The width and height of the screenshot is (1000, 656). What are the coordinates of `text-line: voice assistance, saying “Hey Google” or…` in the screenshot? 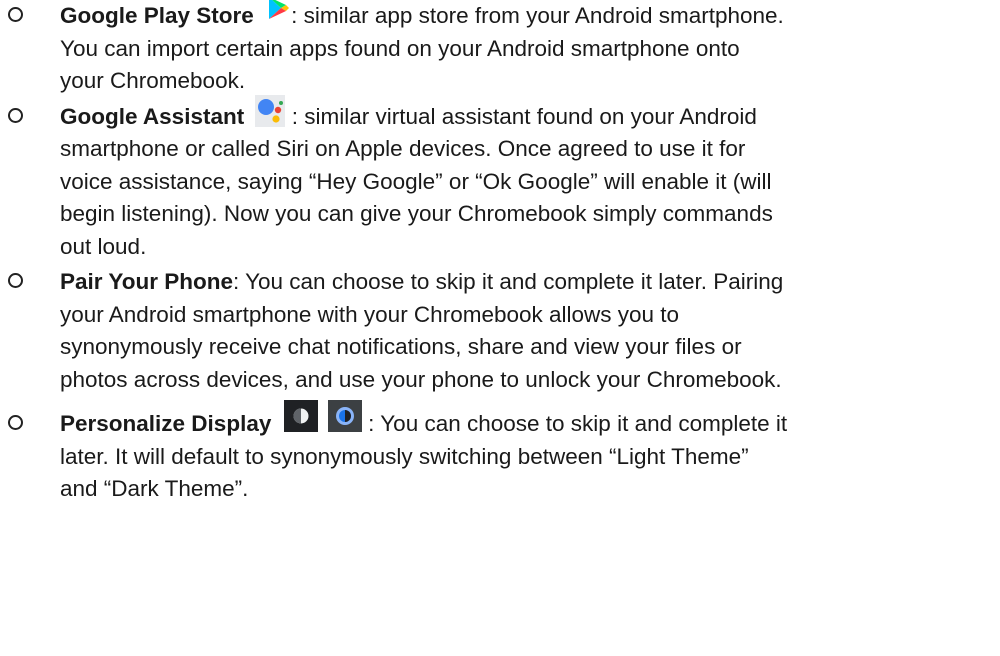 It's located at (416, 181).